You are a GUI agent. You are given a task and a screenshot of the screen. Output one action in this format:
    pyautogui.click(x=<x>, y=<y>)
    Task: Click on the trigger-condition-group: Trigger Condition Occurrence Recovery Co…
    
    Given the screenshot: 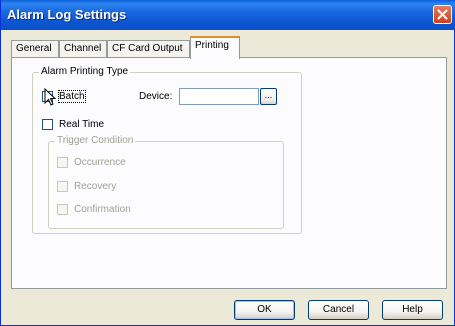 What is the action you would take?
    pyautogui.click(x=166, y=182)
    